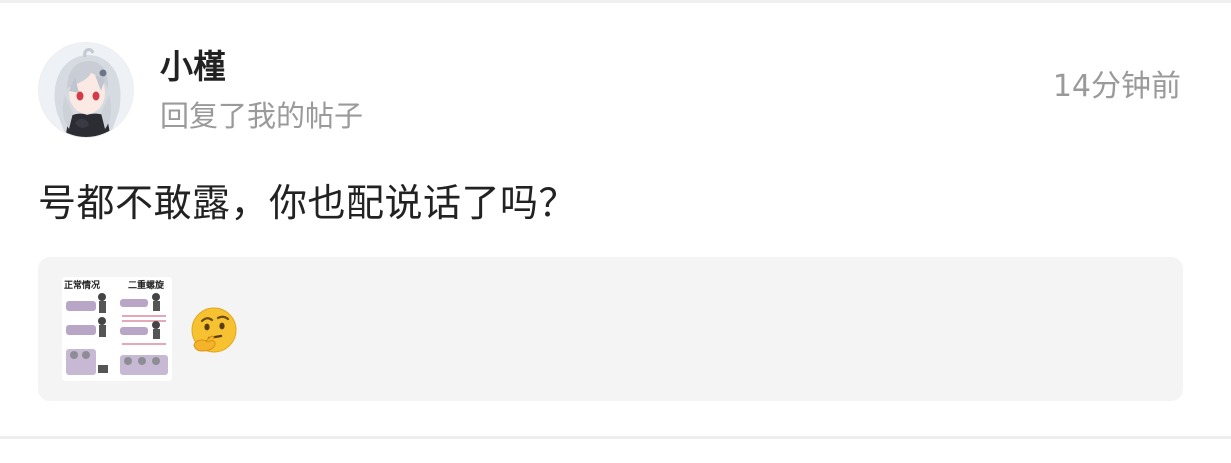  I want to click on thumbnail-label-right: 二重螺旋, so click(146, 285).